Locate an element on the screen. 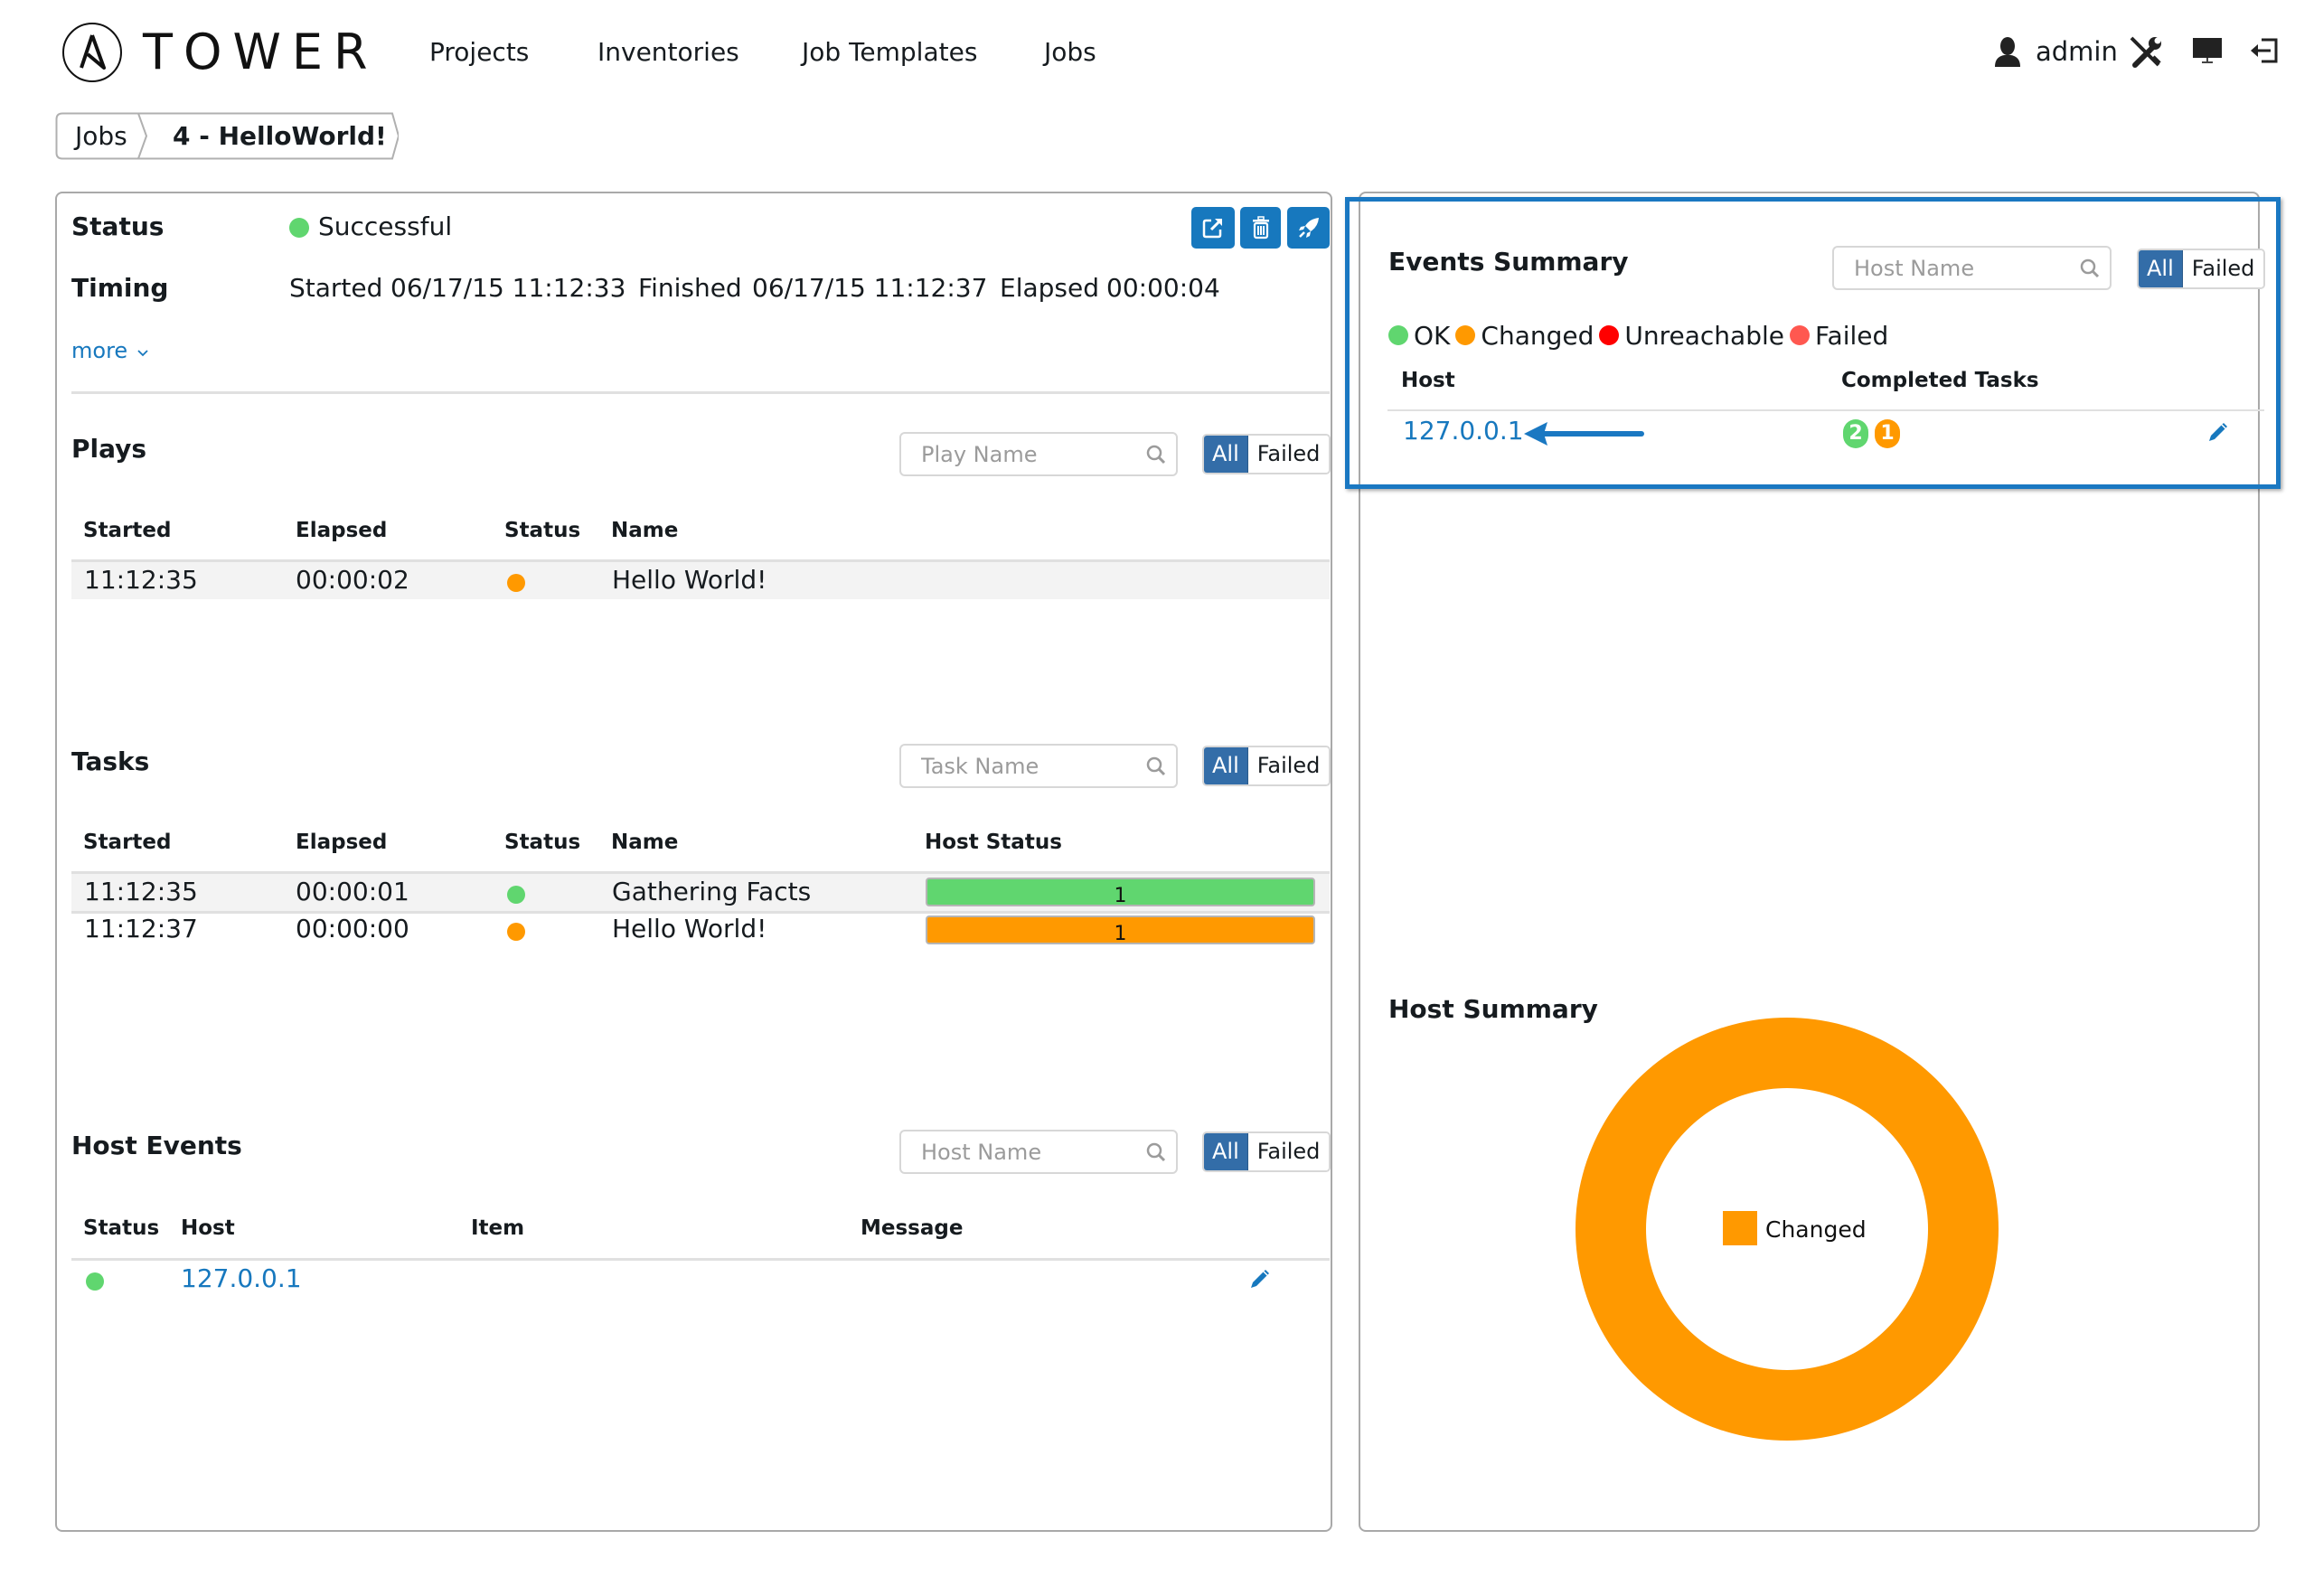 The width and height of the screenshot is (2314, 1596). tasks-col-started: Started is located at coordinates (128, 842).